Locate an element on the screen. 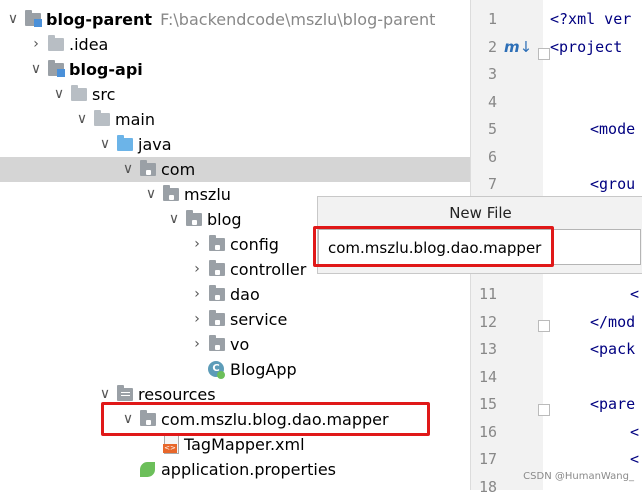 The image size is (642, 501). code-line: <?xml ver is located at coordinates (590, 19).